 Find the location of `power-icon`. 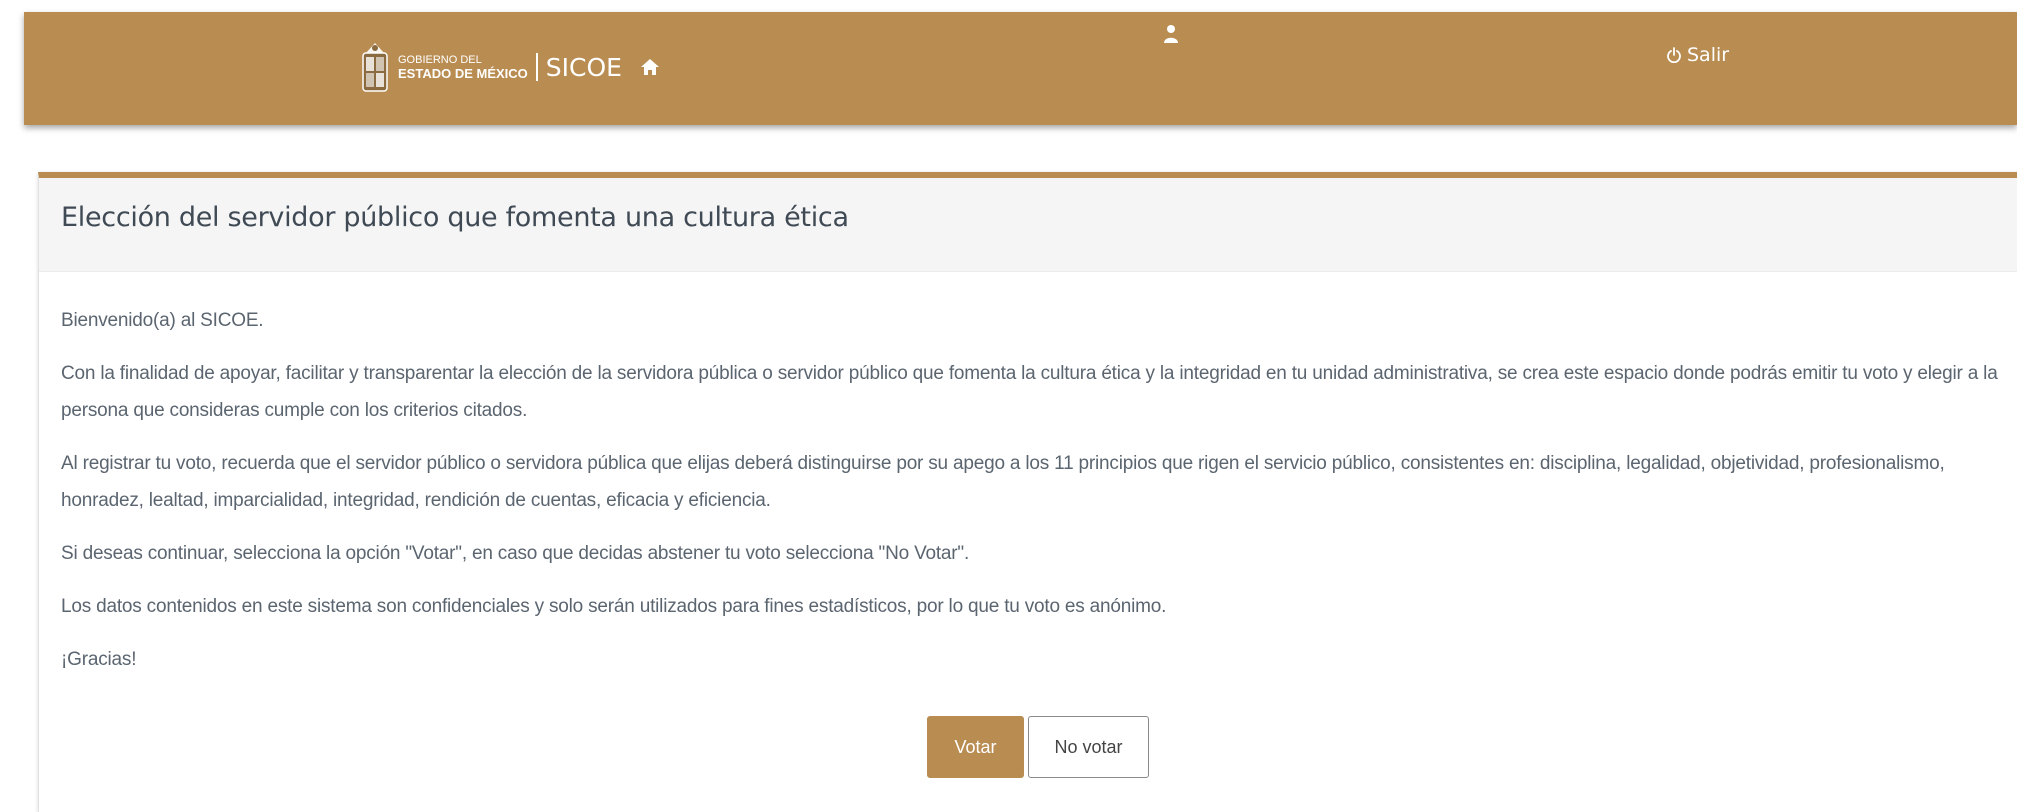

power-icon is located at coordinates (1674, 55).